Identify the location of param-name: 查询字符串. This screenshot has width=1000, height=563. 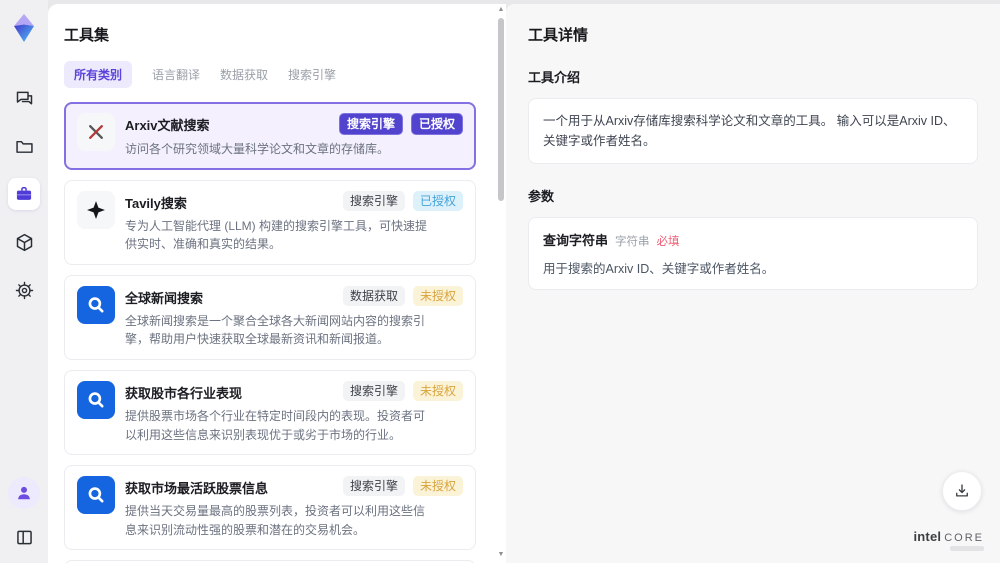
(576, 240).